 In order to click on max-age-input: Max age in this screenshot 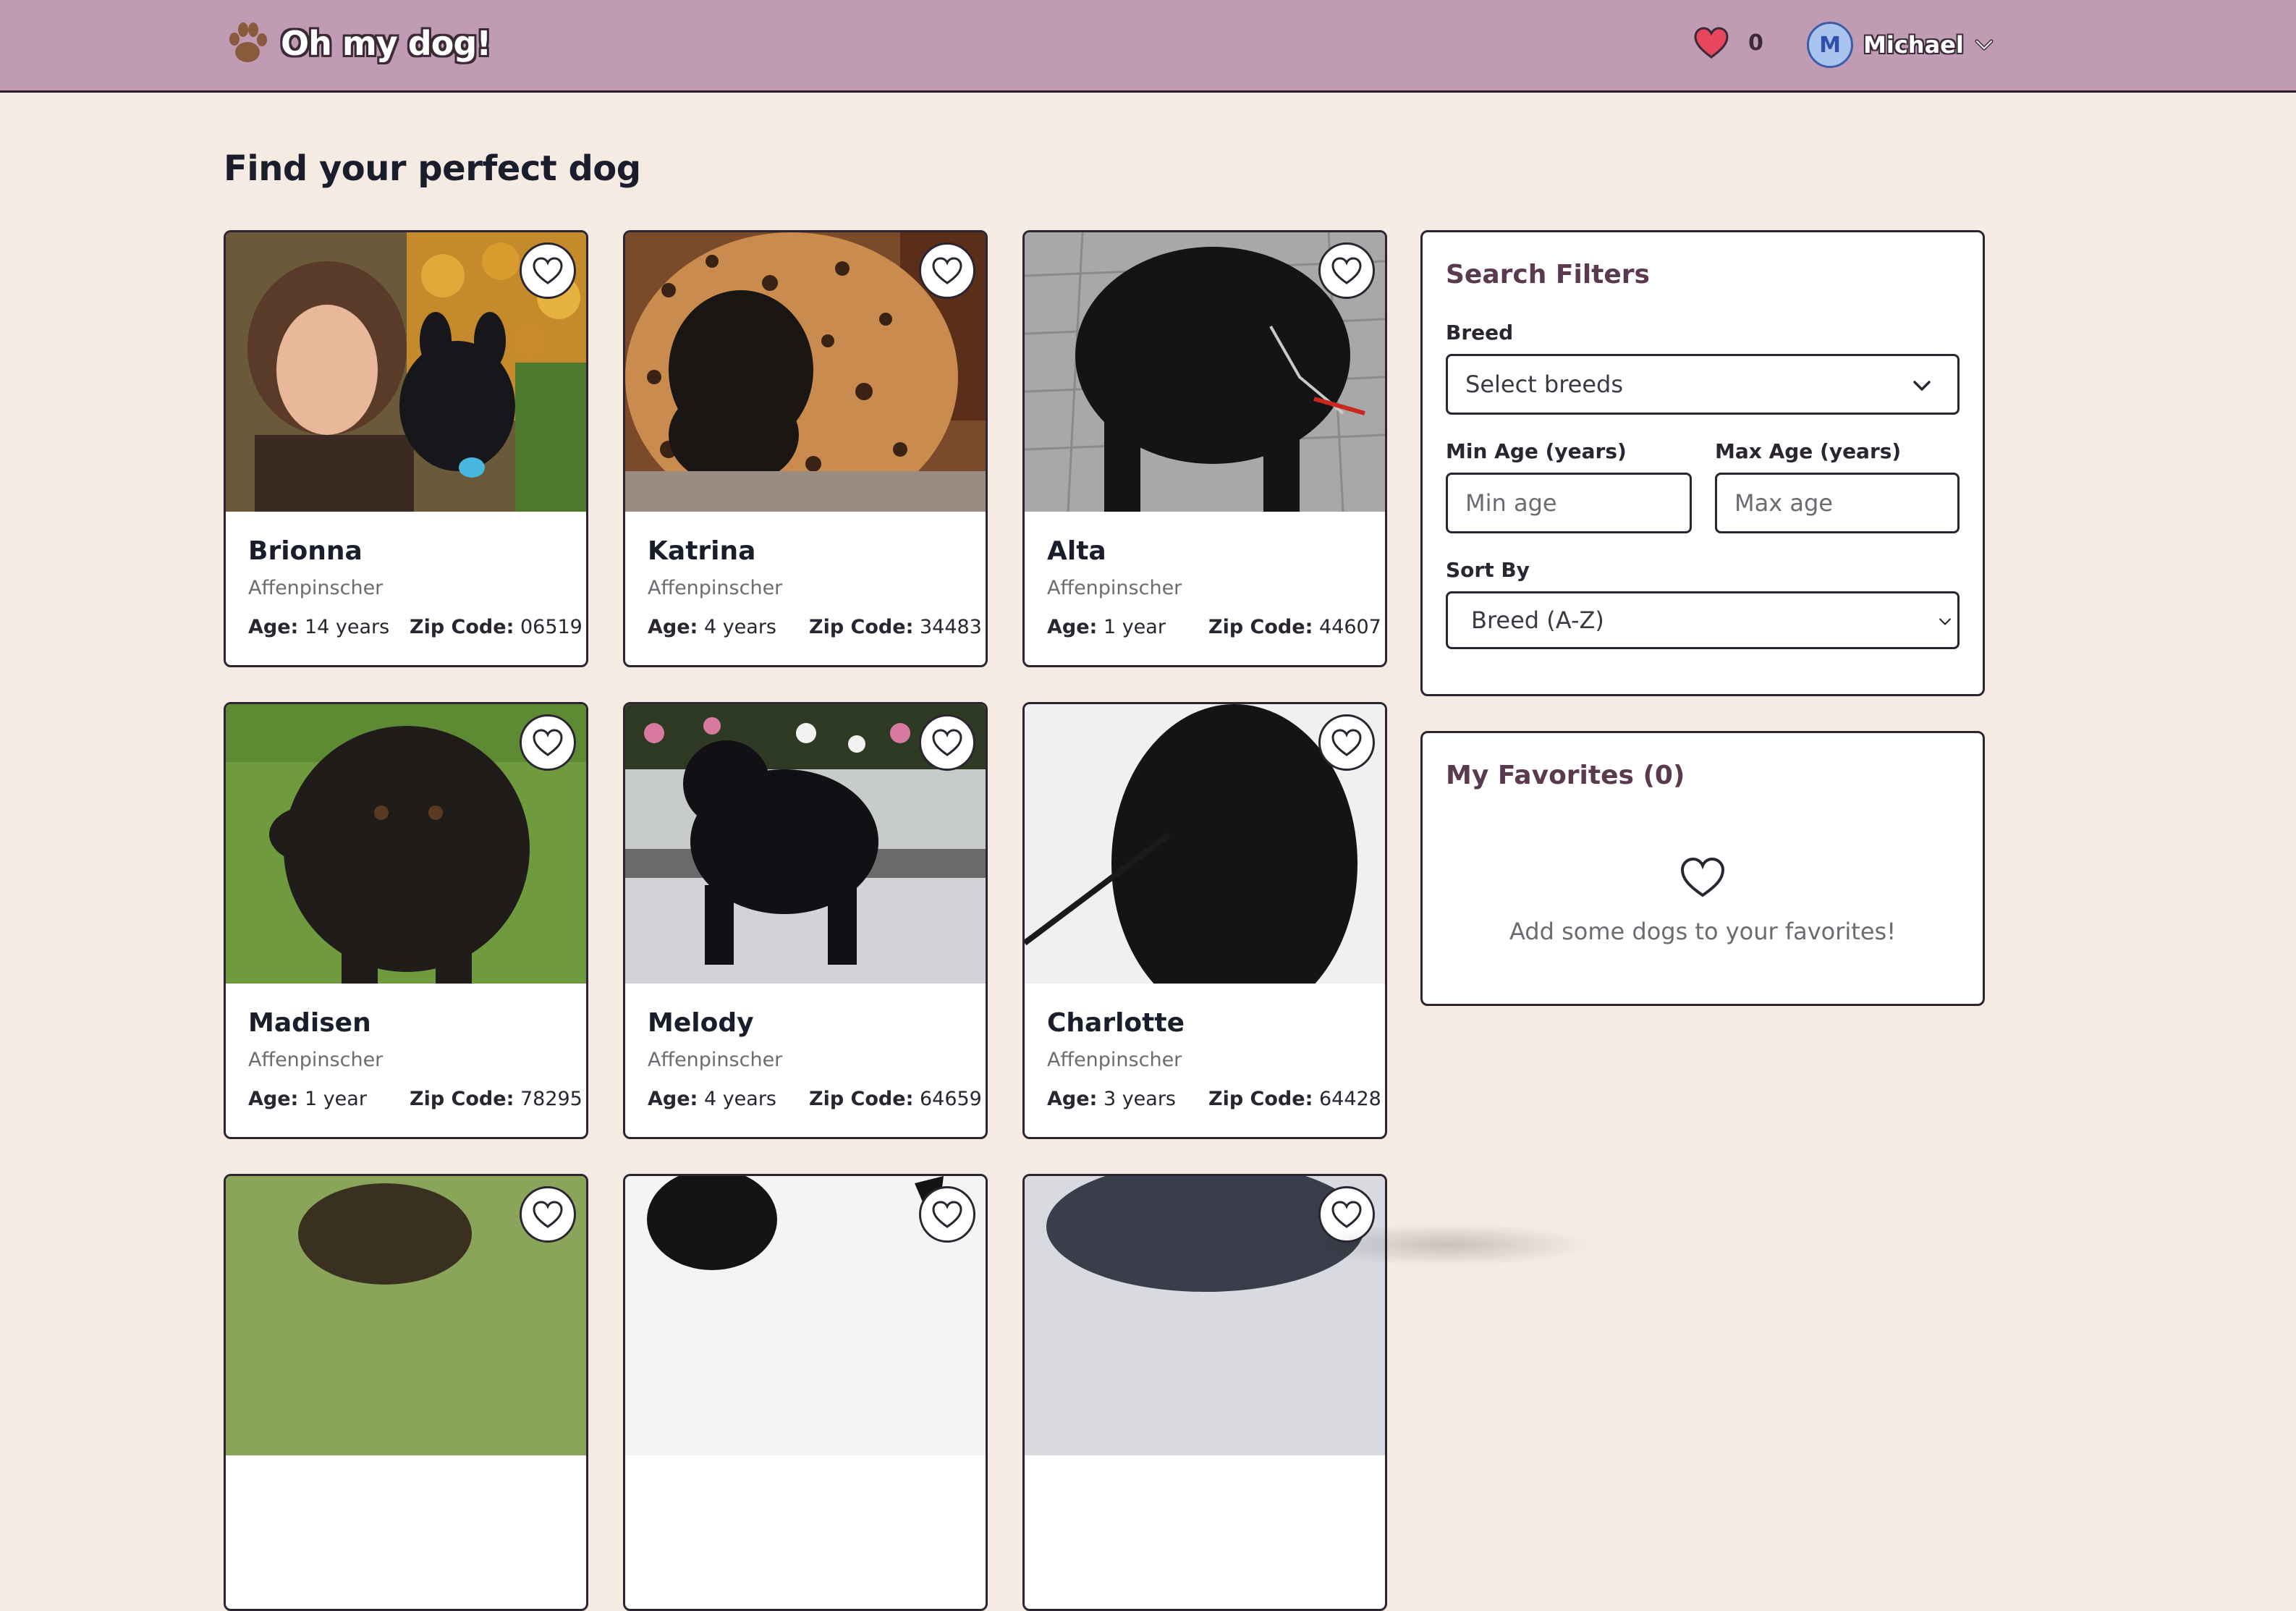, I will do `click(1837, 503)`.